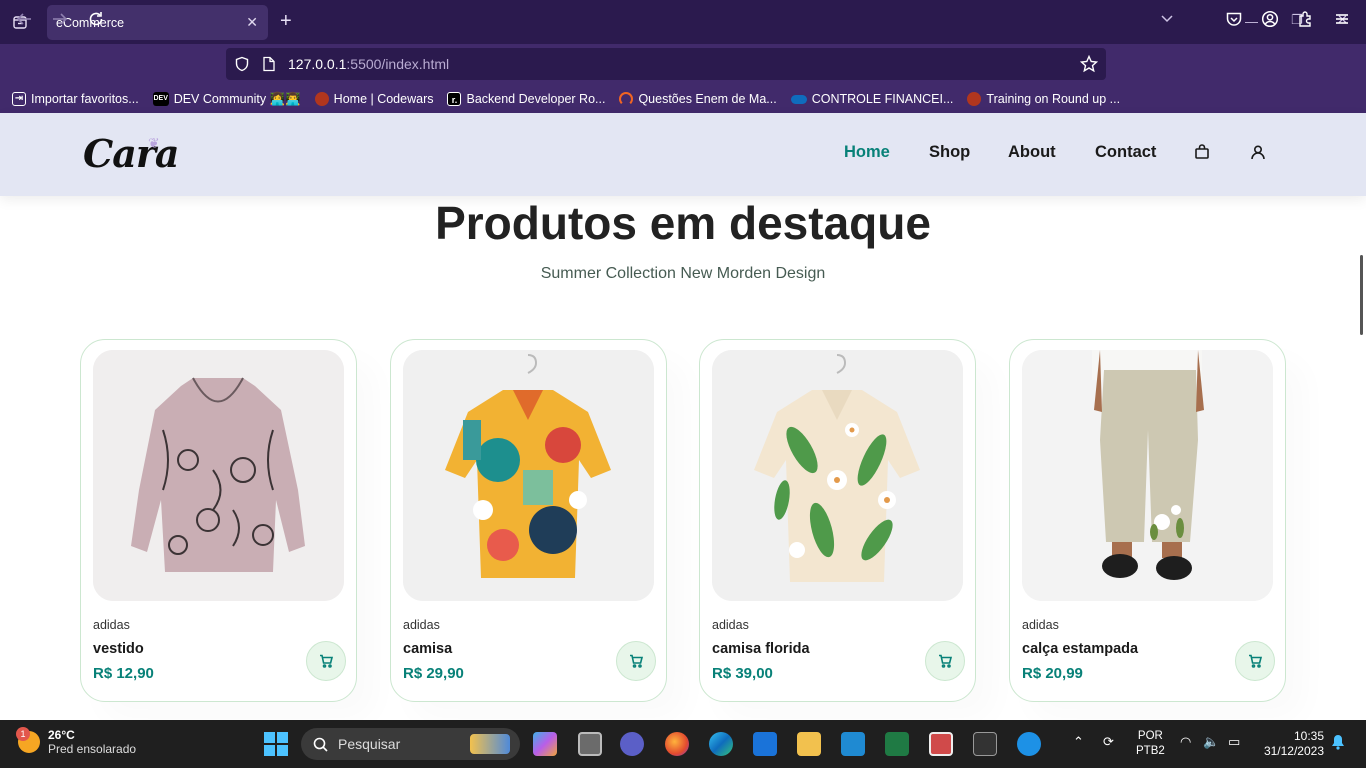  What do you see at coordinates (1258, 154) in the screenshot?
I see `user-icon` at bounding box center [1258, 154].